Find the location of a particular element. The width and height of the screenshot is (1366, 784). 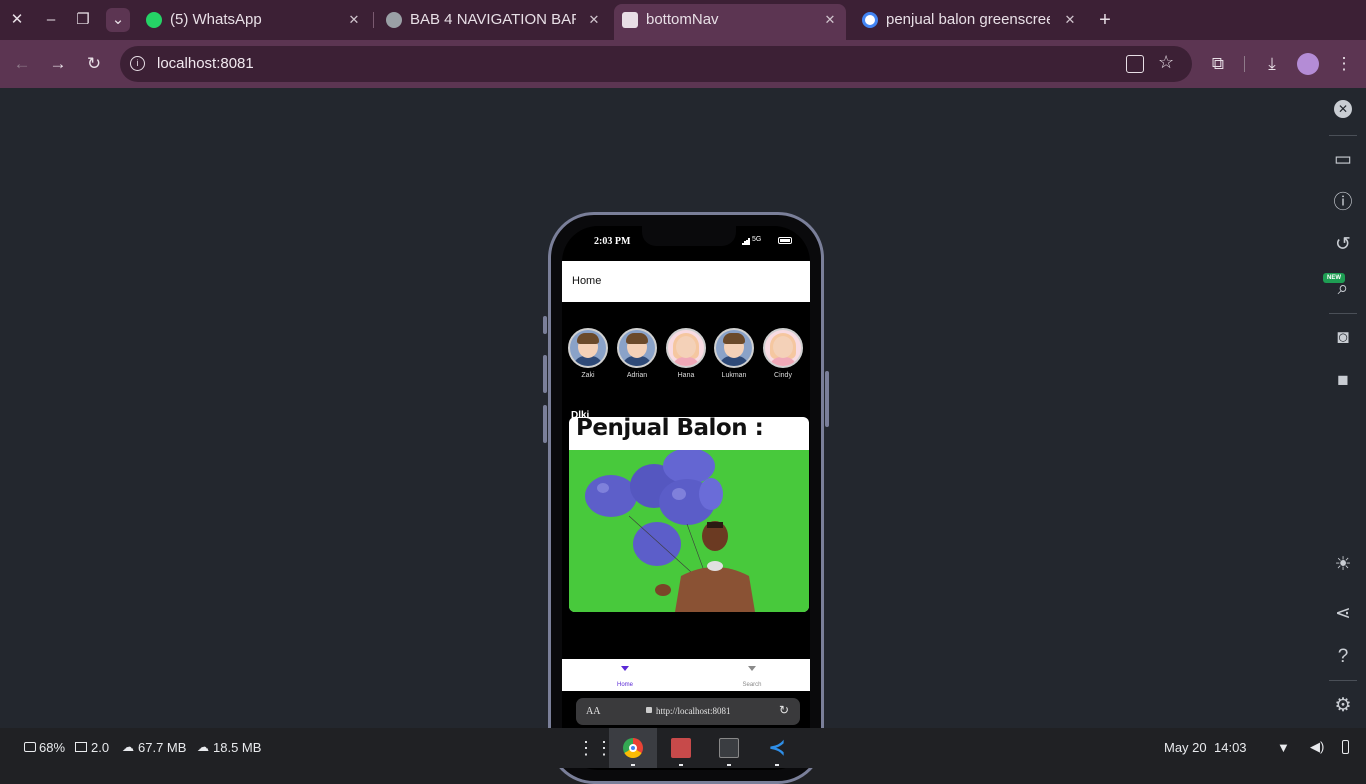

download-value: 67.7 MB is located at coordinates (162, 747).